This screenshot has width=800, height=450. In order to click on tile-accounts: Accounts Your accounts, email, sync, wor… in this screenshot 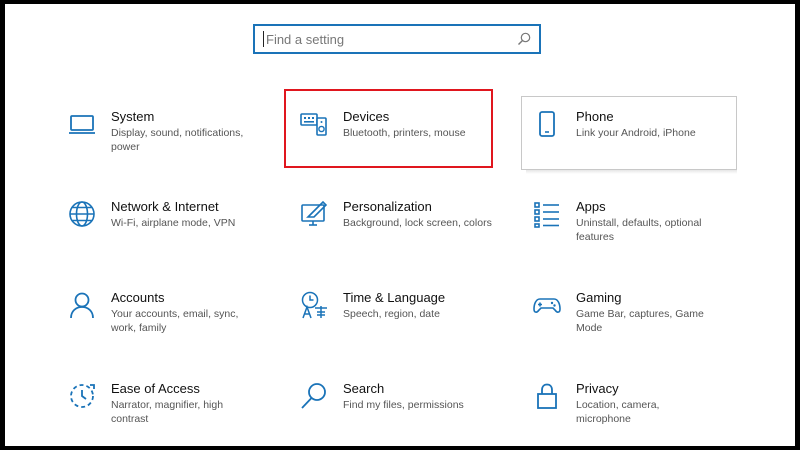, I will do `click(164, 312)`.